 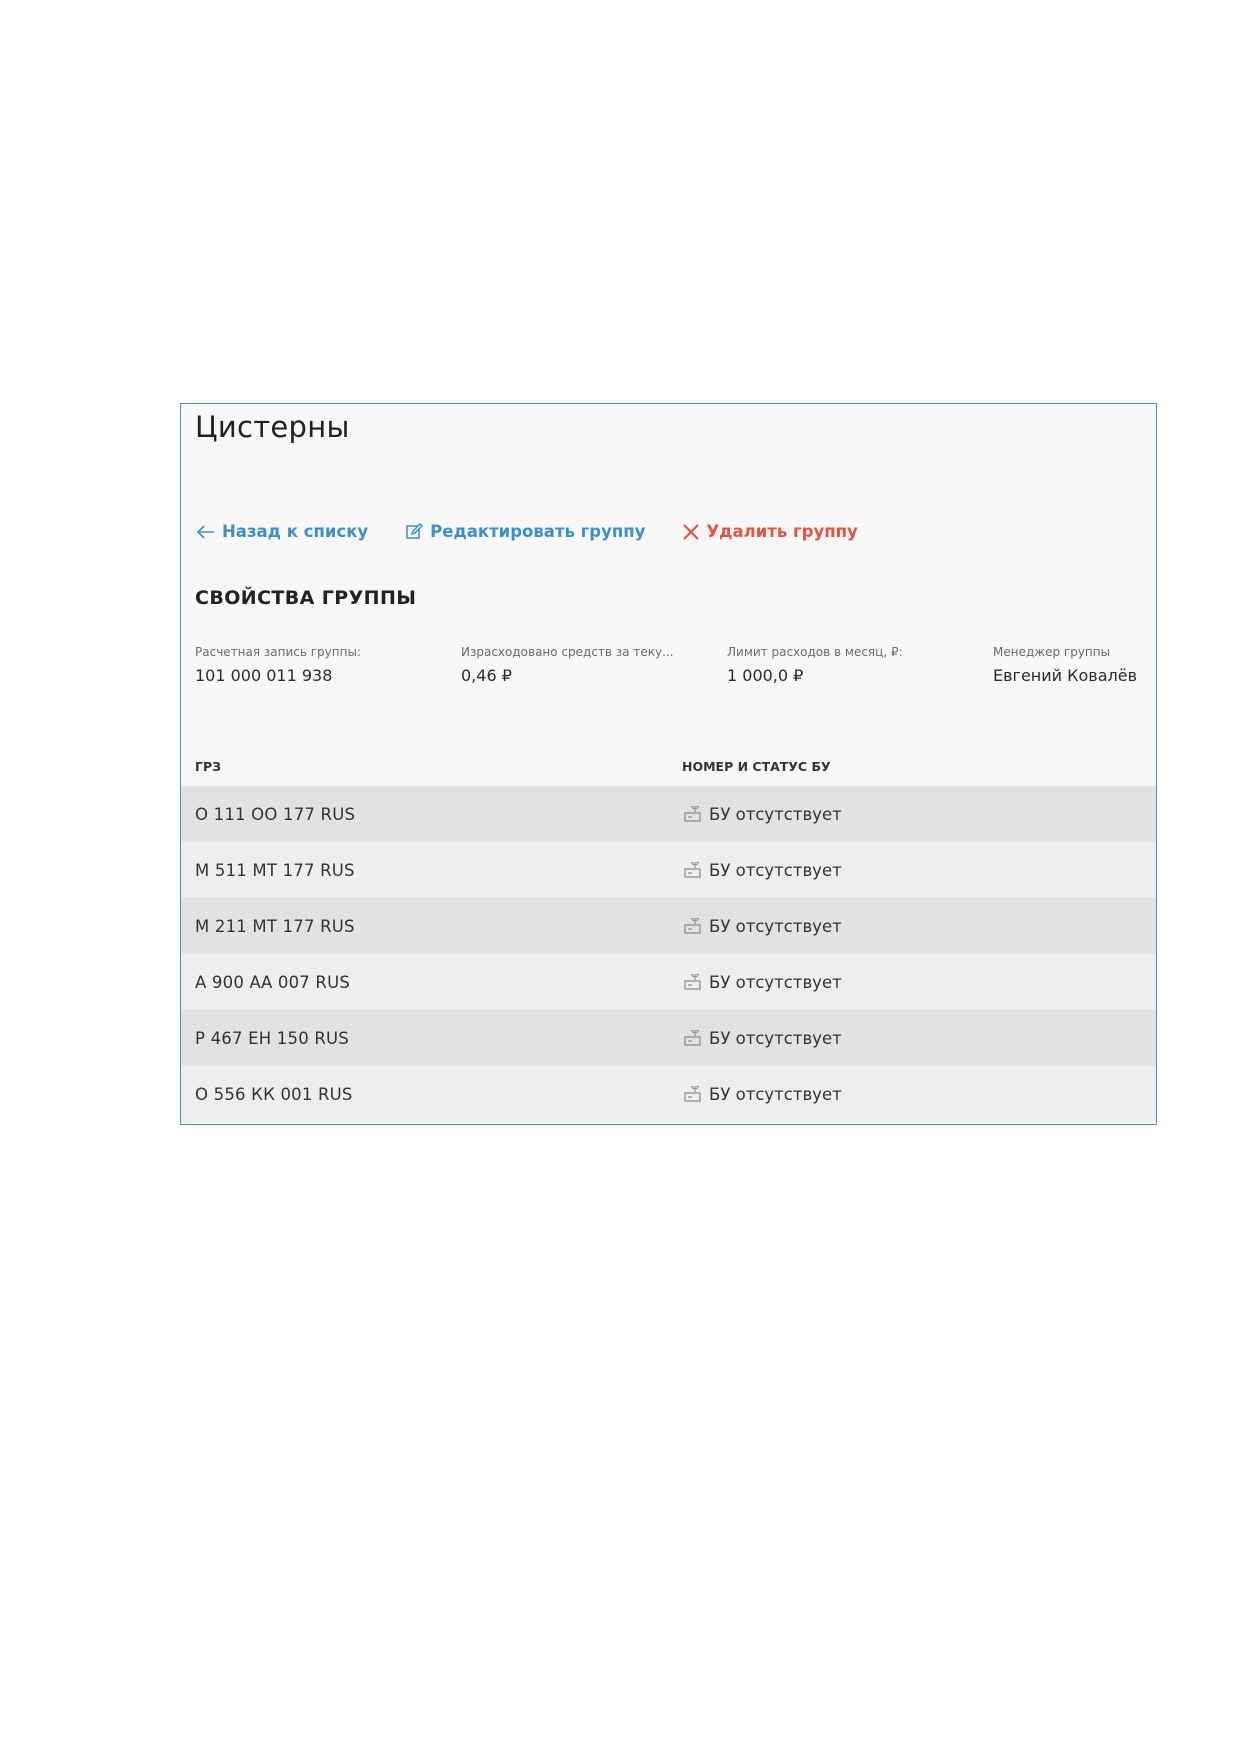 What do you see at coordinates (275, 870) in the screenshot?
I see `plate-cell: М 511 МТ 177 RUS` at bounding box center [275, 870].